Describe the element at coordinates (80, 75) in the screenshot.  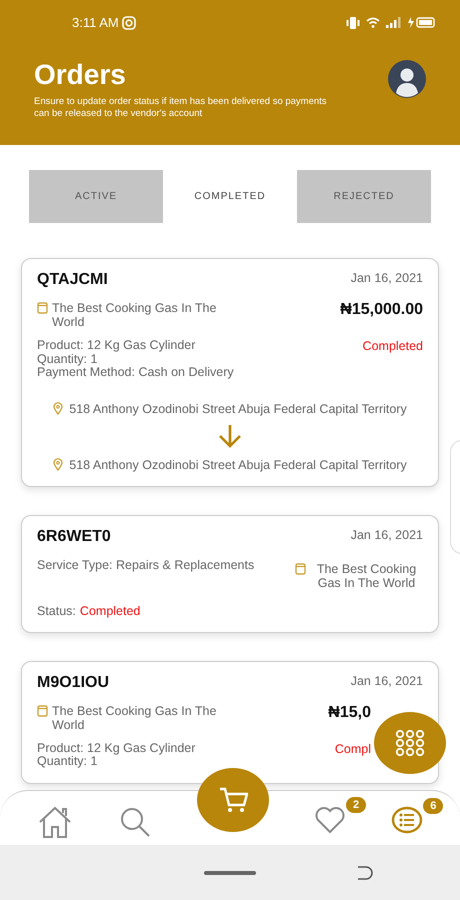
I see `page-title: Orders` at that location.